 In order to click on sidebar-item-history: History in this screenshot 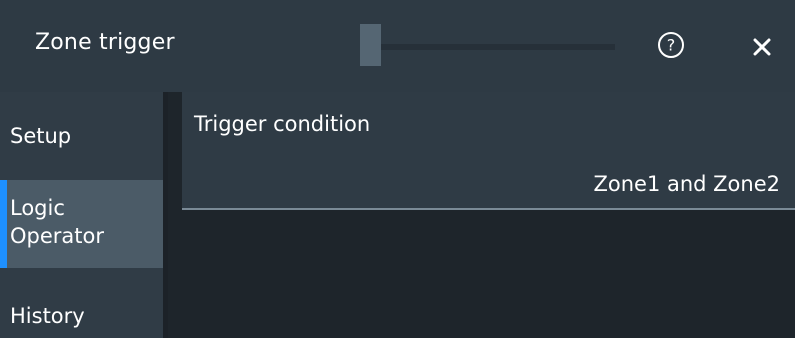, I will do `click(81, 303)`.